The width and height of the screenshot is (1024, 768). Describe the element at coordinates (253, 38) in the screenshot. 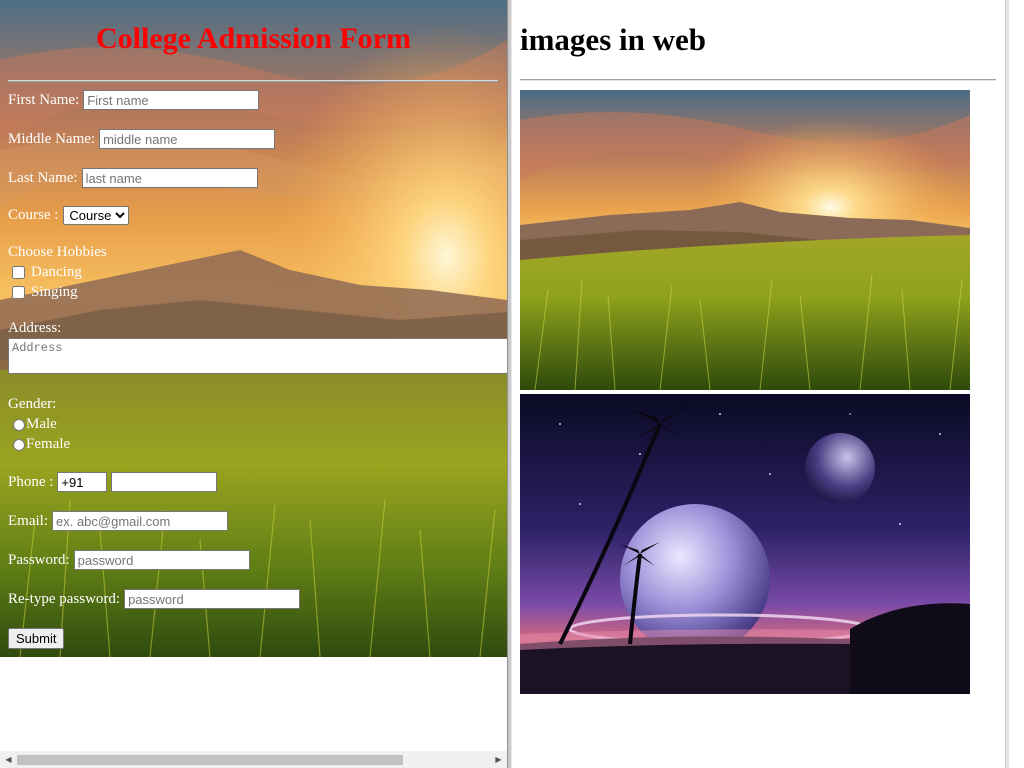

I see `form-title: College Admission Form` at that location.